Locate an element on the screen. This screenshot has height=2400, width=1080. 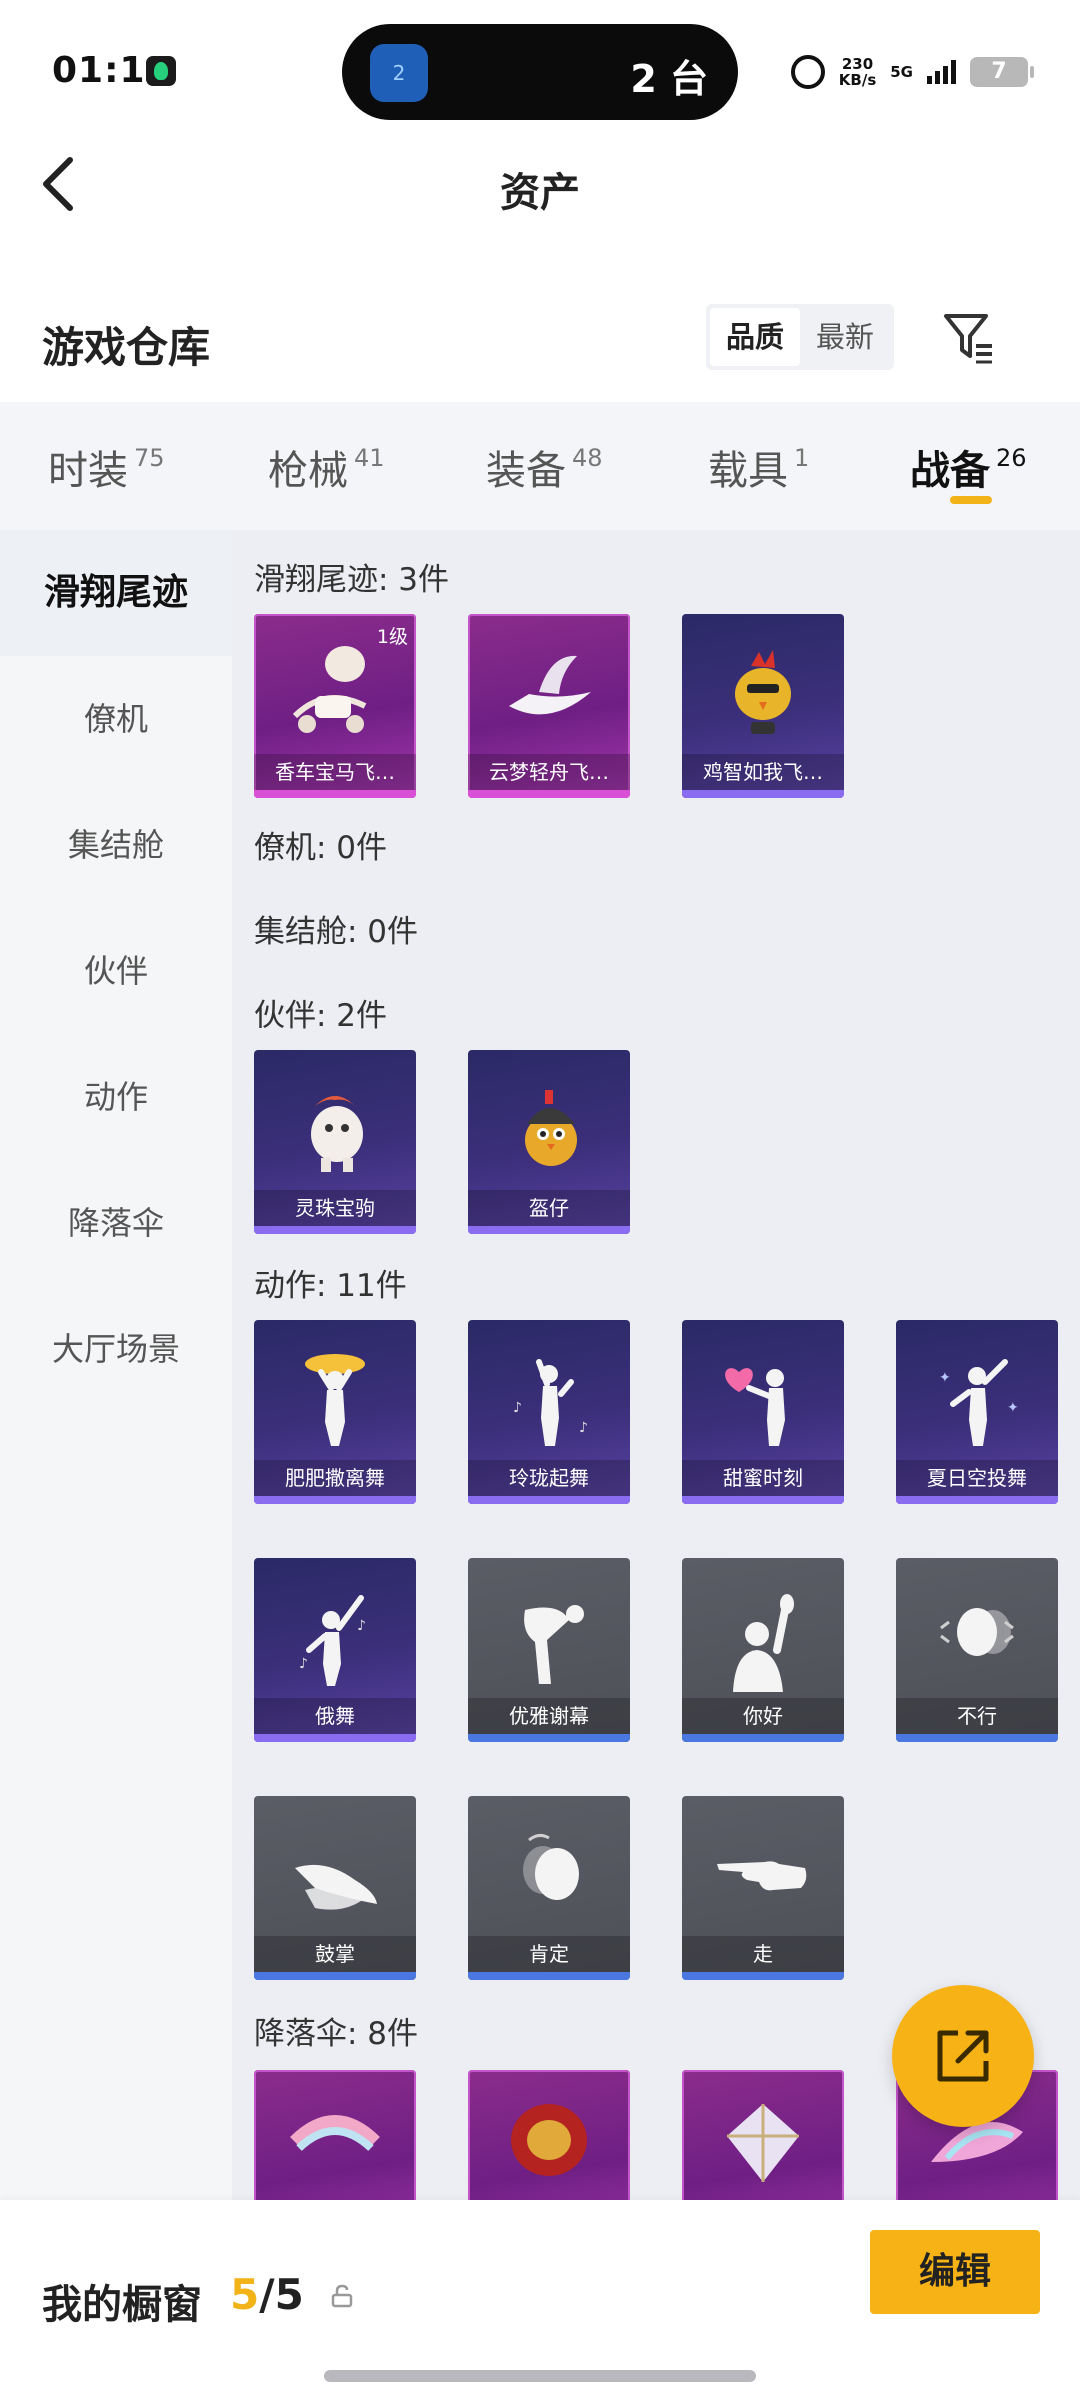
network-speed: 230 KB/s is located at coordinates (857, 72).